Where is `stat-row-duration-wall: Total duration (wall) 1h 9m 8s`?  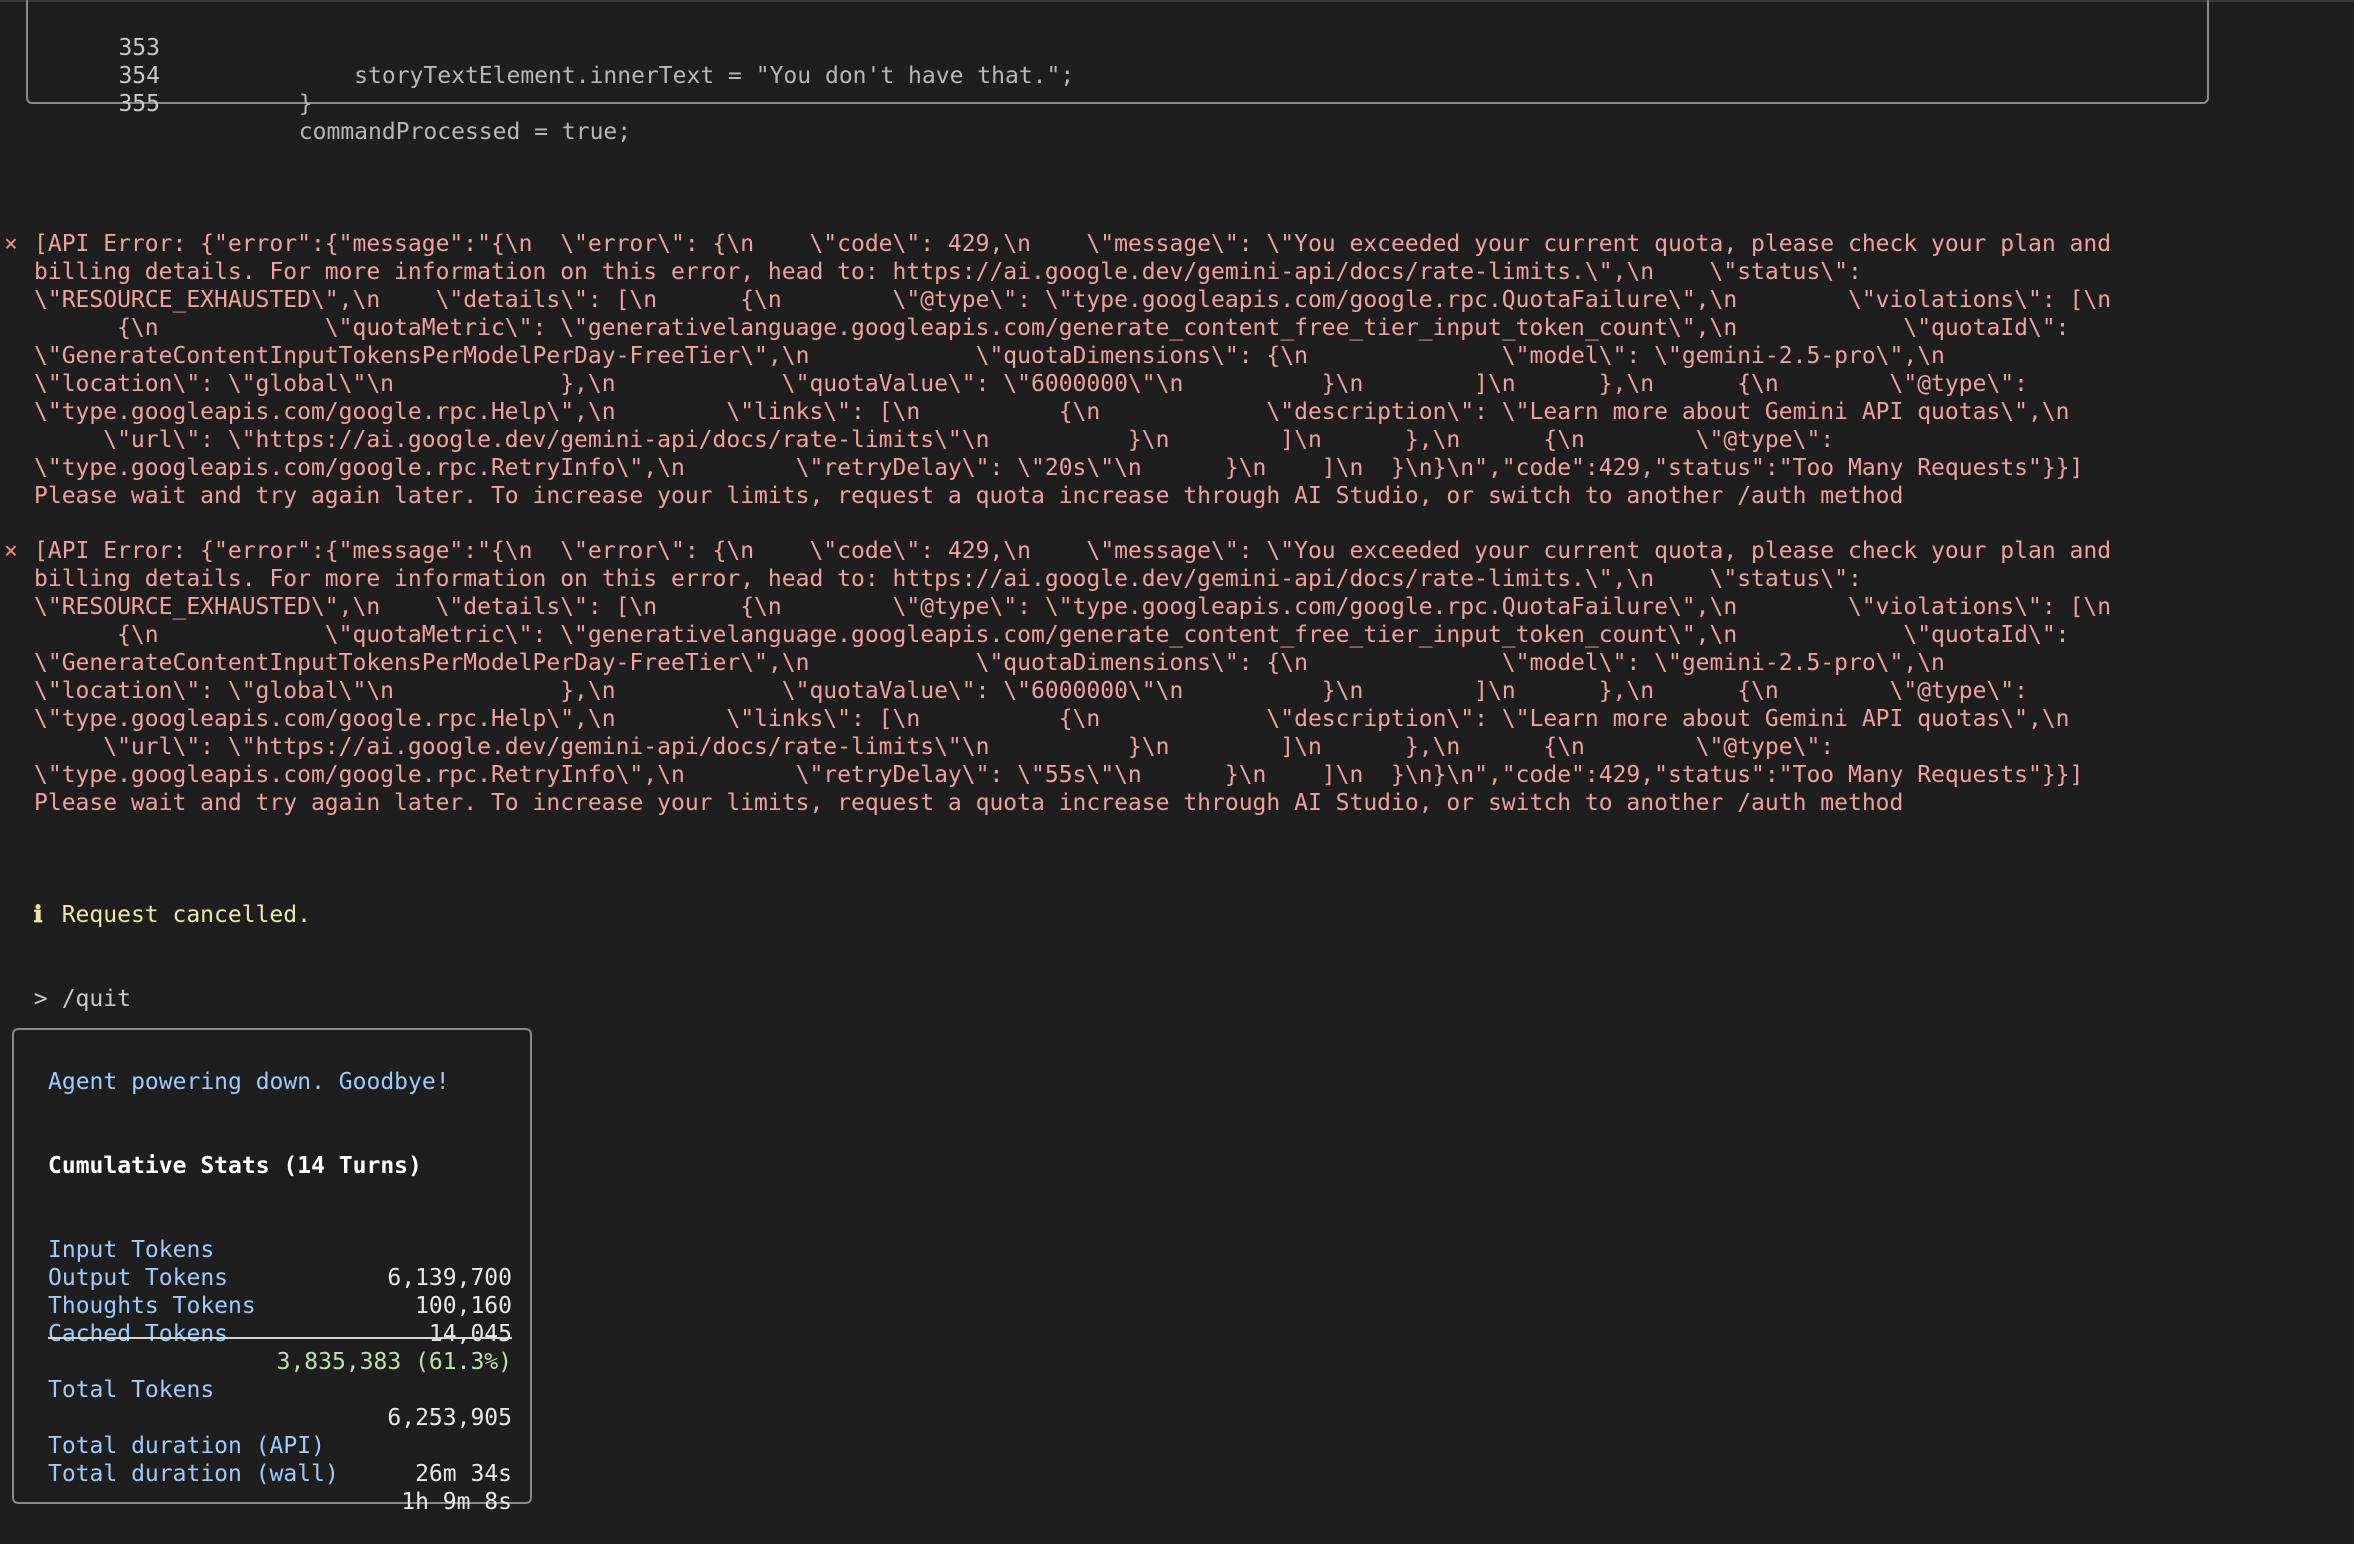 stat-row-duration-wall: Total duration (wall) 1h 9m 8s is located at coordinates (280, 1473).